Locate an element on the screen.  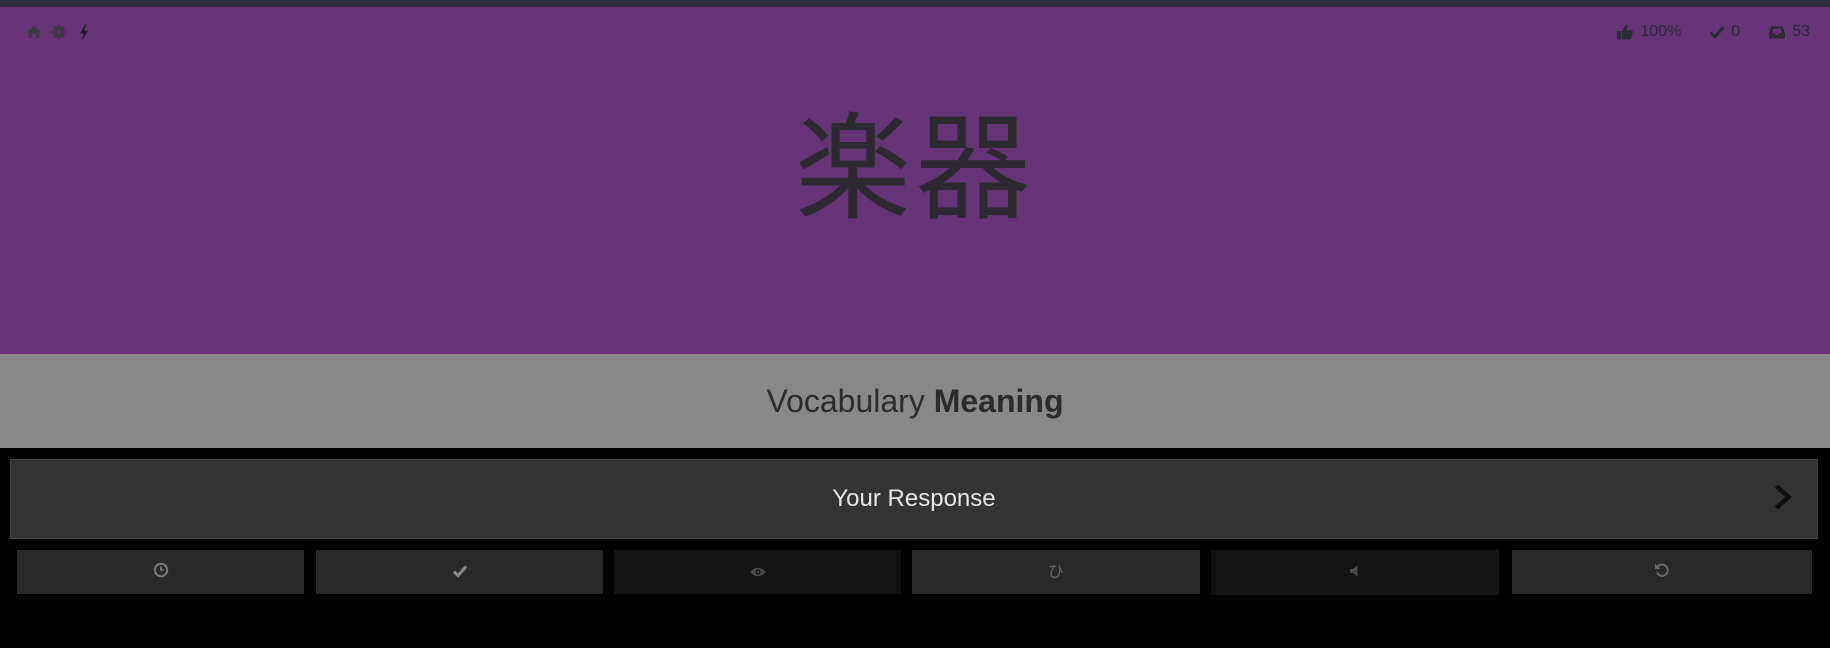
audio-button is located at coordinates (1355, 572).